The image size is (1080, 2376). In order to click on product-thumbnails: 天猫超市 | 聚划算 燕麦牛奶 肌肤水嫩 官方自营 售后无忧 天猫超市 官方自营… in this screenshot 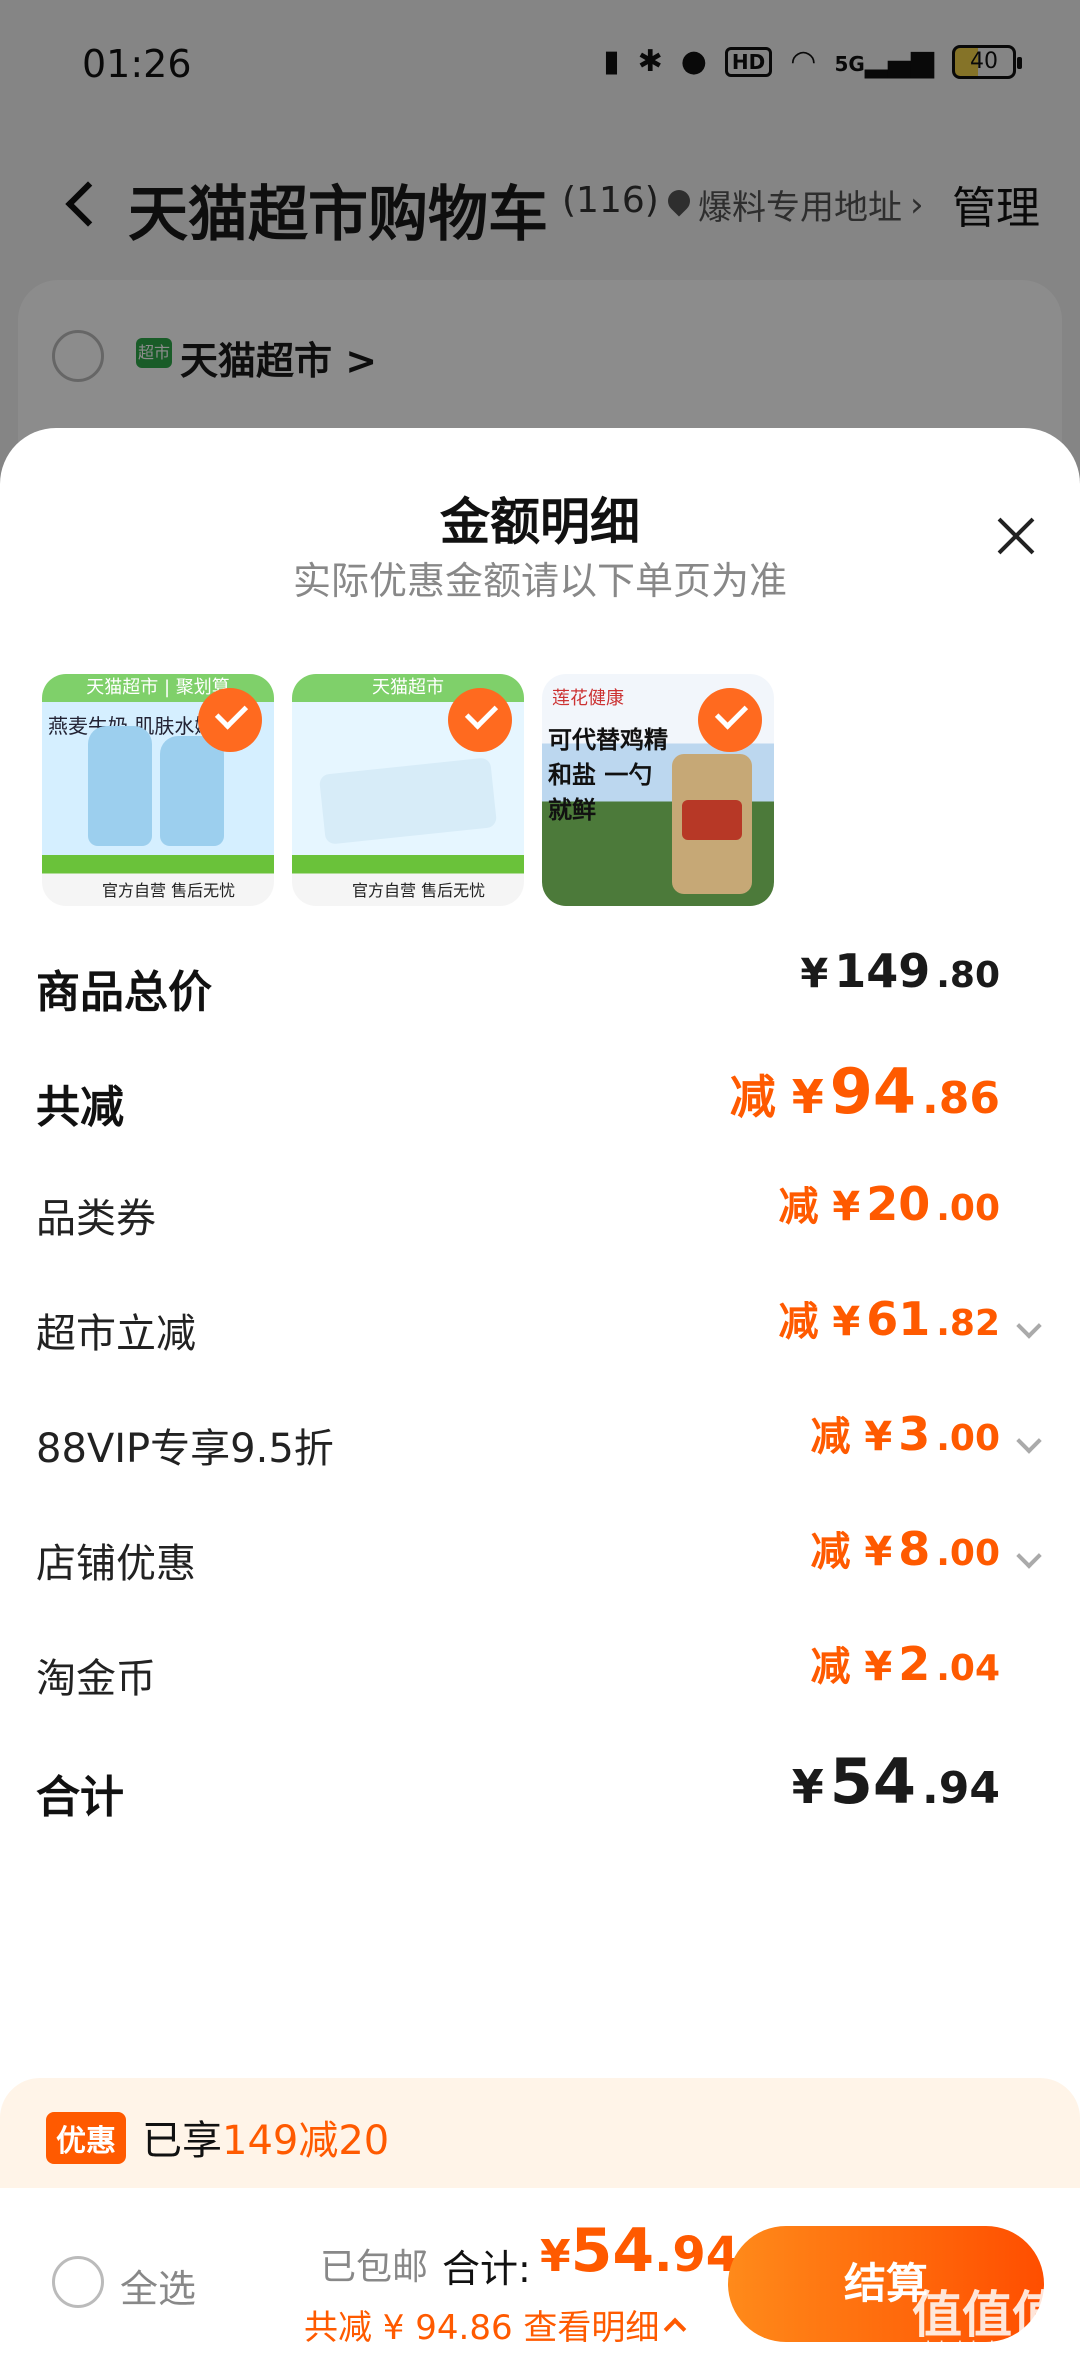, I will do `click(408, 790)`.